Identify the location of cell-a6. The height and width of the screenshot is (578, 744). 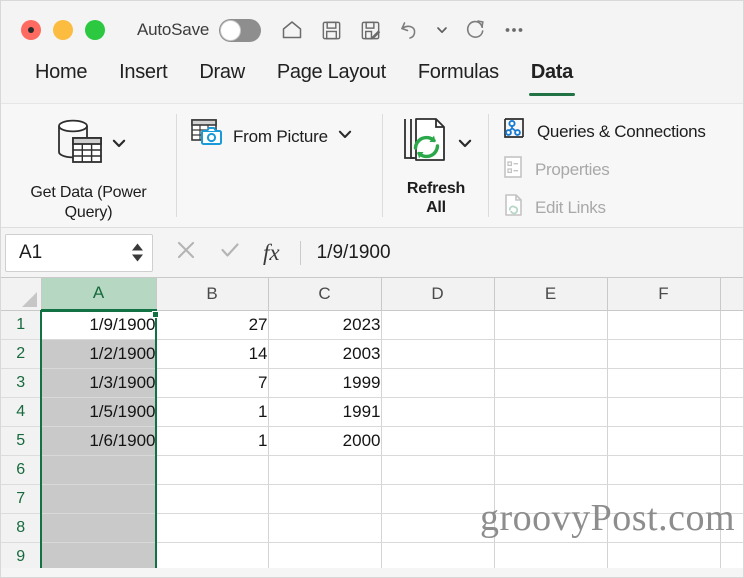
(99, 470).